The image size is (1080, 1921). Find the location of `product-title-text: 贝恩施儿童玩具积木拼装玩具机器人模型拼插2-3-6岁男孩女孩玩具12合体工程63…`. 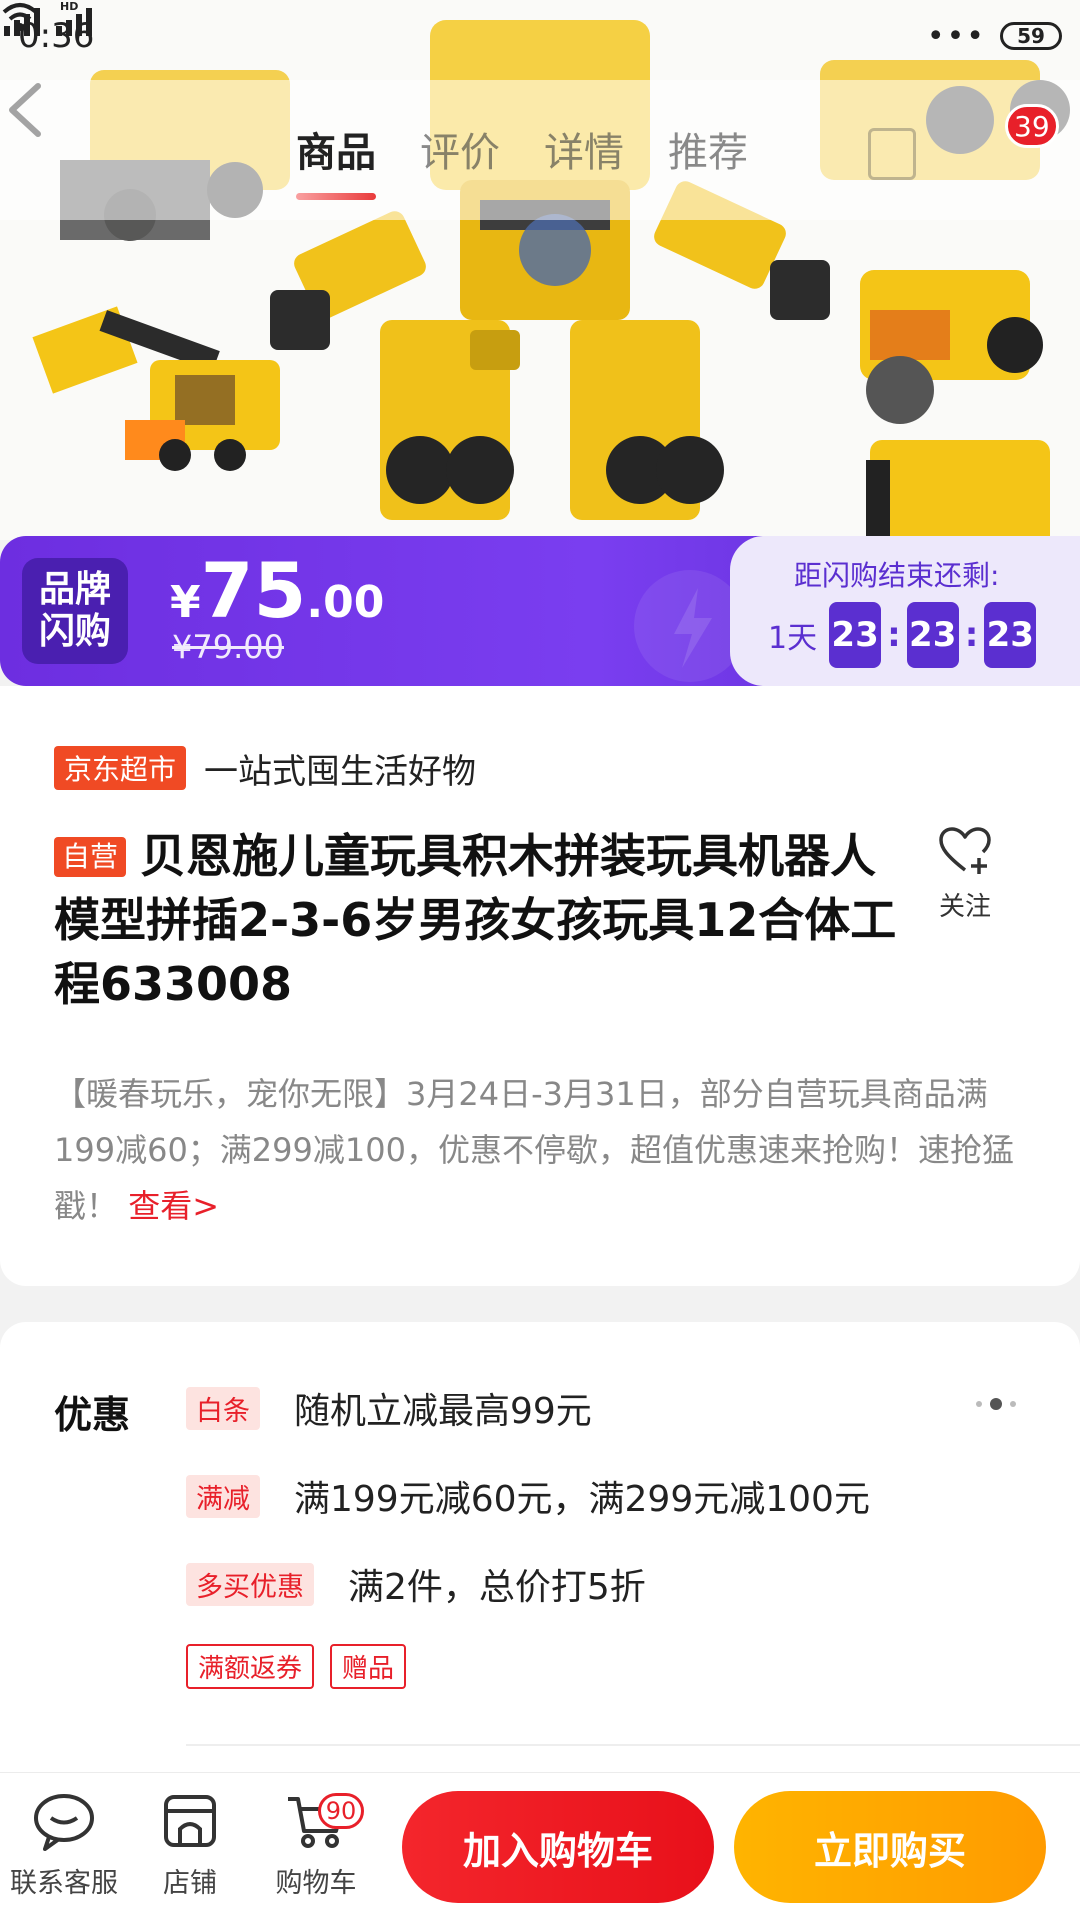

product-title-text: 贝恩施儿童玩具积木拼装玩具机器人模型拼插2-3-6岁男孩女孩玩具12合体工程63… is located at coordinates (475, 920).